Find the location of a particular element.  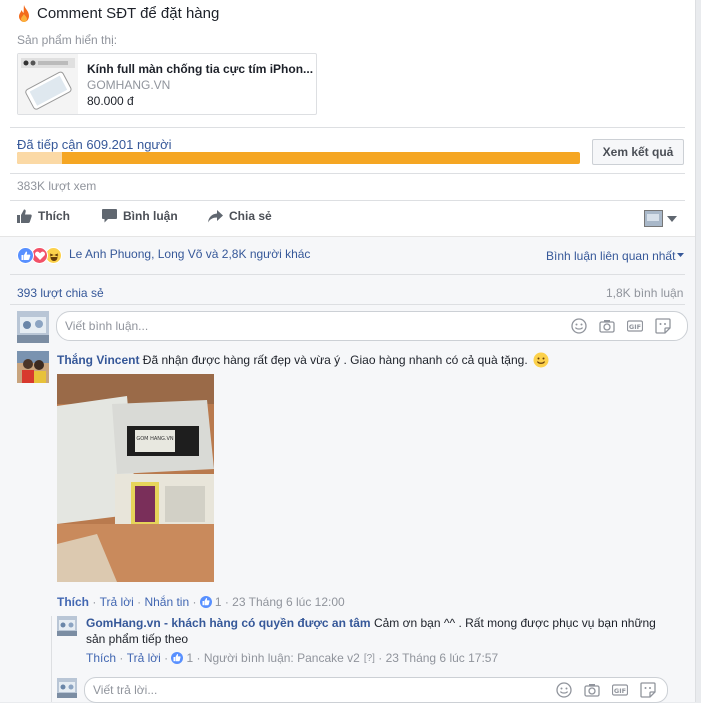

page-reply-avatar is located at coordinates (67, 626).